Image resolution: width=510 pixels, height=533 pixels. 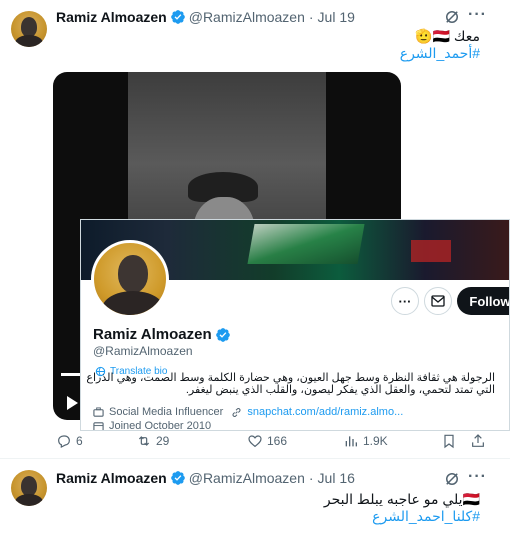 I want to click on tweet-text: 🇾🇪يلي مو عاجبه يبلط البحر, so click(x=401, y=499).